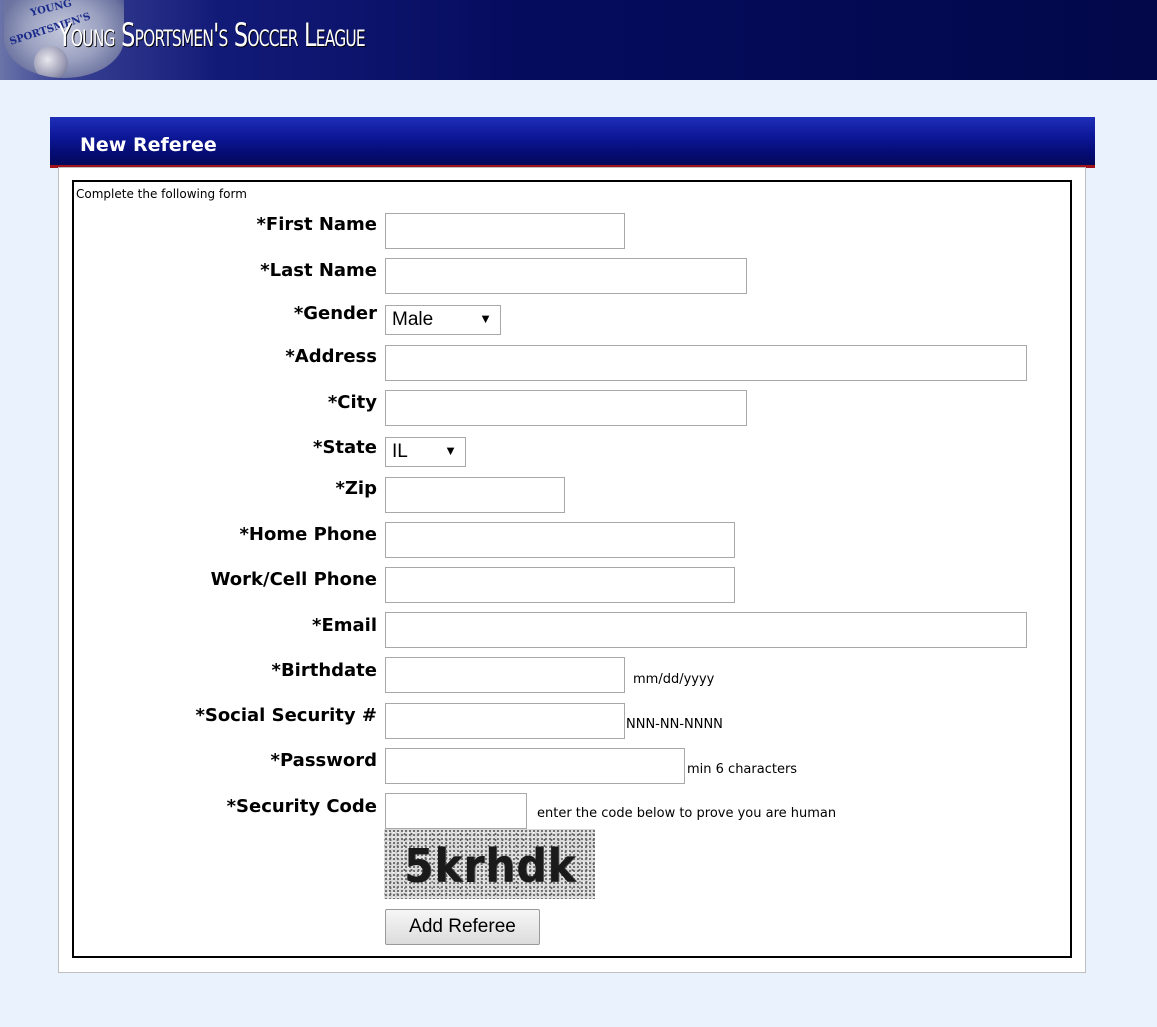 This screenshot has height=1027, width=1157. I want to click on state-label: *State, so click(345, 447).